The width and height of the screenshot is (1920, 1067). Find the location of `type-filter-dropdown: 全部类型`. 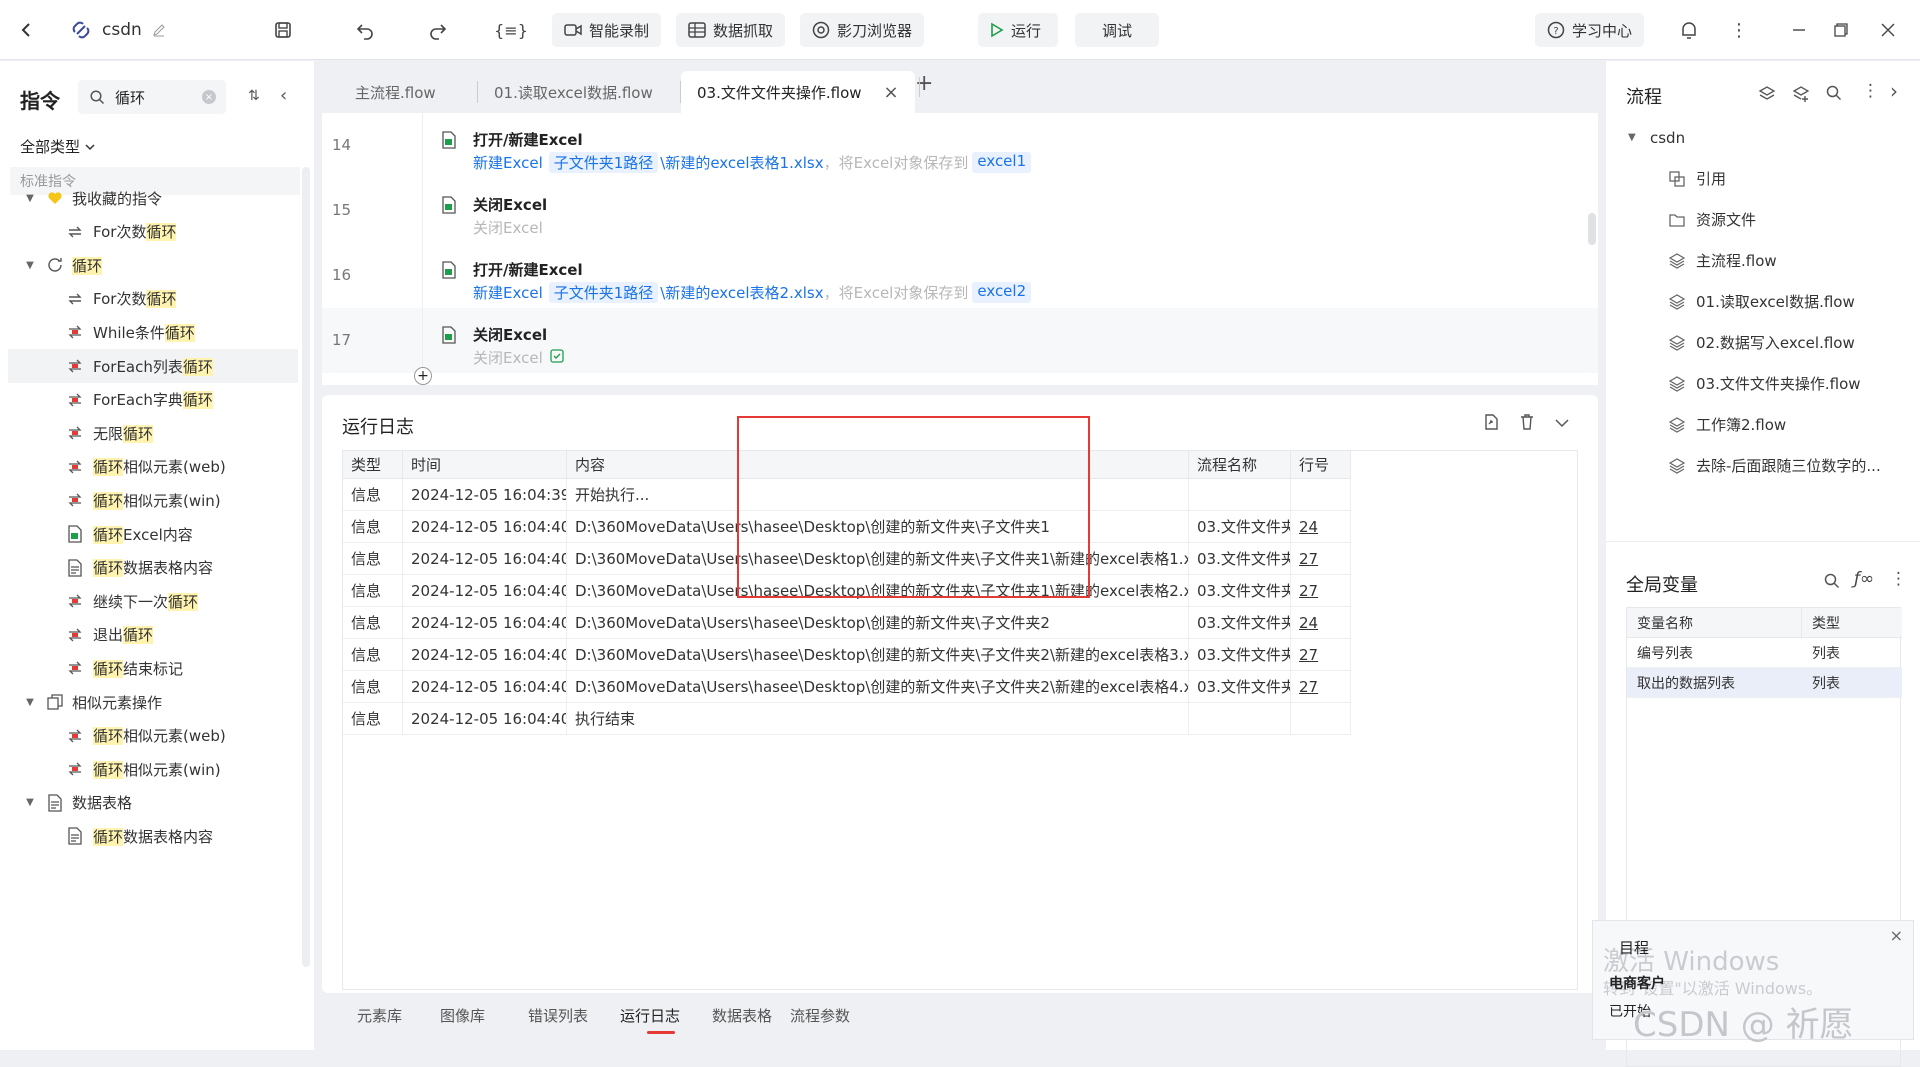

type-filter-dropdown: 全部类型 is located at coordinates (58, 146).